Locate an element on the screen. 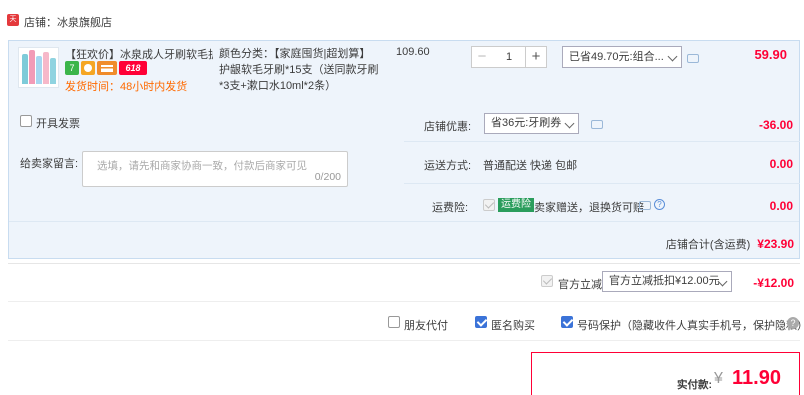 This screenshot has height=395, width=804. official-discount-checkbox is located at coordinates (547, 281).